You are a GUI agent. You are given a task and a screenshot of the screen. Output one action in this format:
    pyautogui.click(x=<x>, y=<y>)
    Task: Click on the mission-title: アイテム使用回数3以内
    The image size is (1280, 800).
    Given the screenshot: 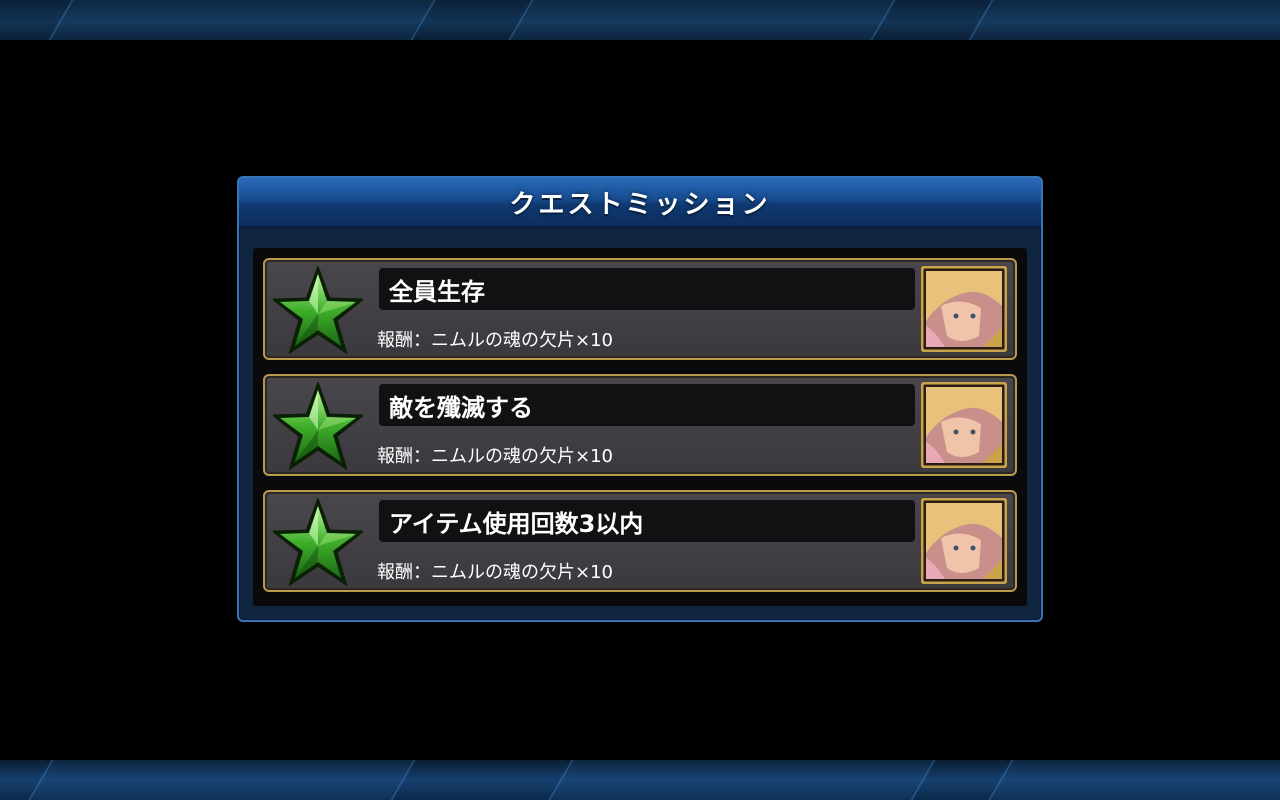 What is the action you would take?
    pyautogui.click(x=516, y=523)
    